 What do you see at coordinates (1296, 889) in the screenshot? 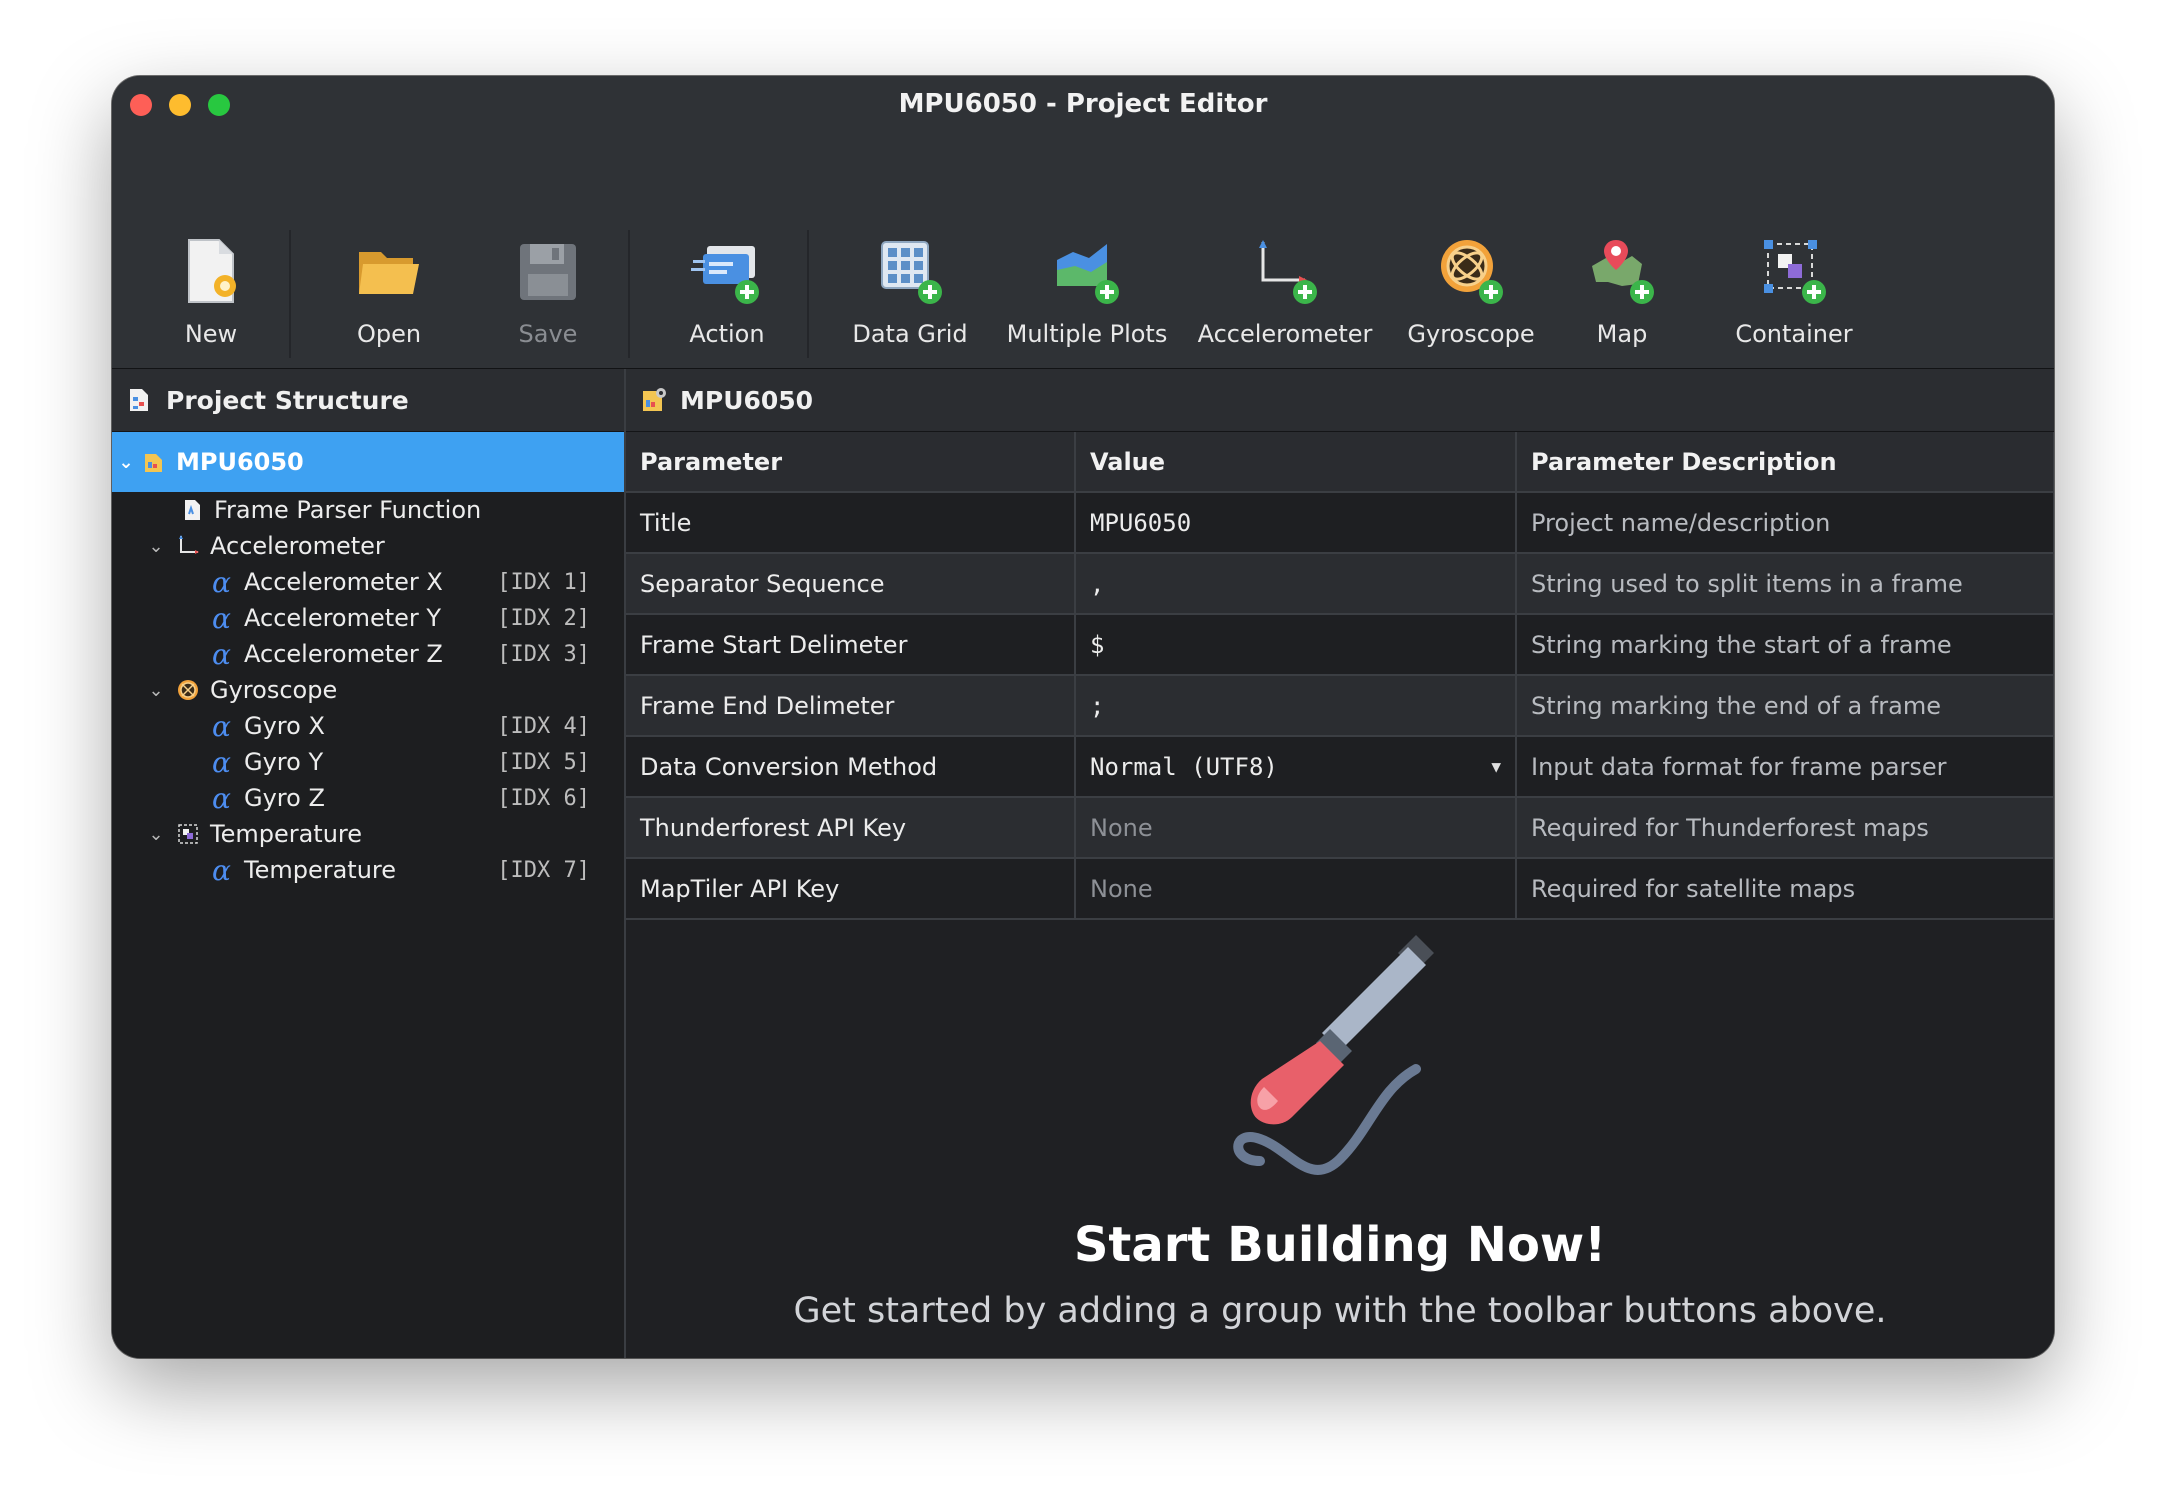
I see `maptiler-key-field: None` at bounding box center [1296, 889].